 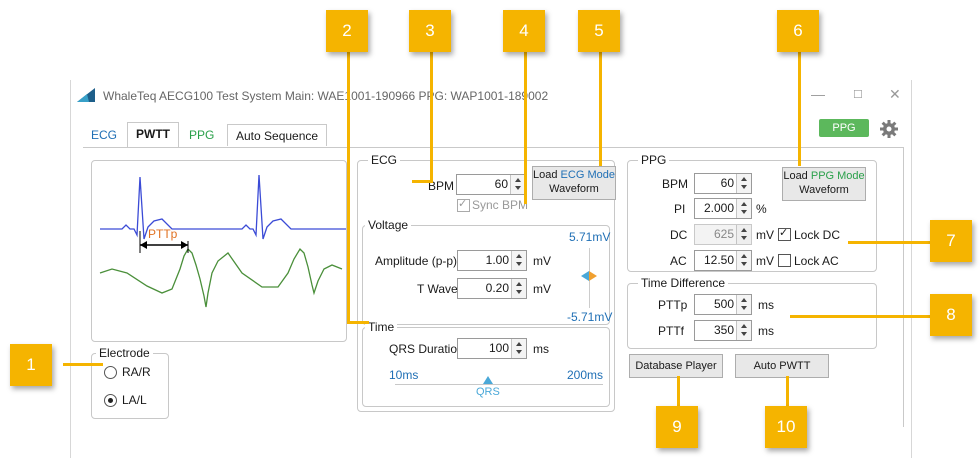 I want to click on callout-10-connector, so click(x=787, y=391).